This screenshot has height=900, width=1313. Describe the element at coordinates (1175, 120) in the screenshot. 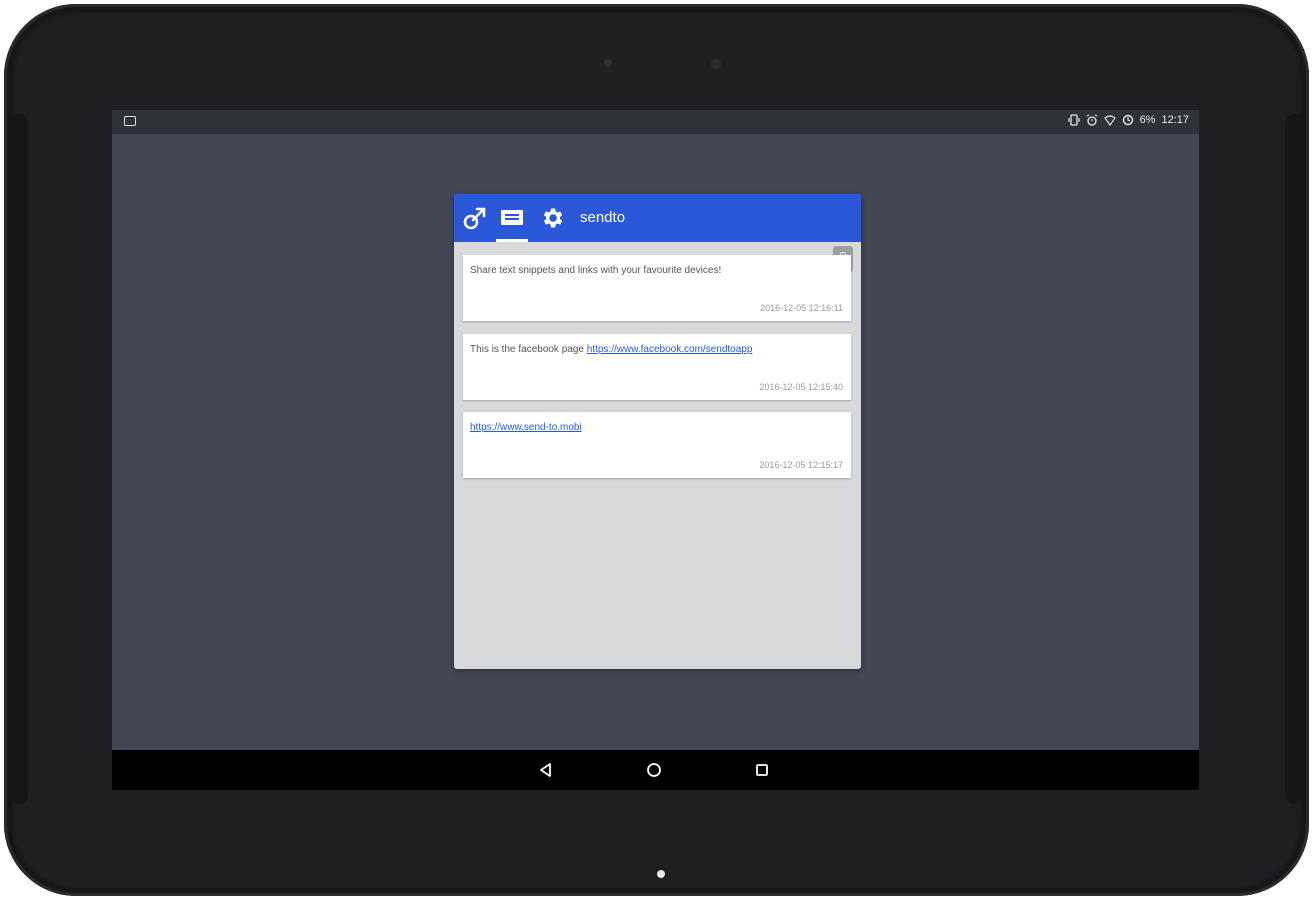

I see `clock: 12:17` at that location.